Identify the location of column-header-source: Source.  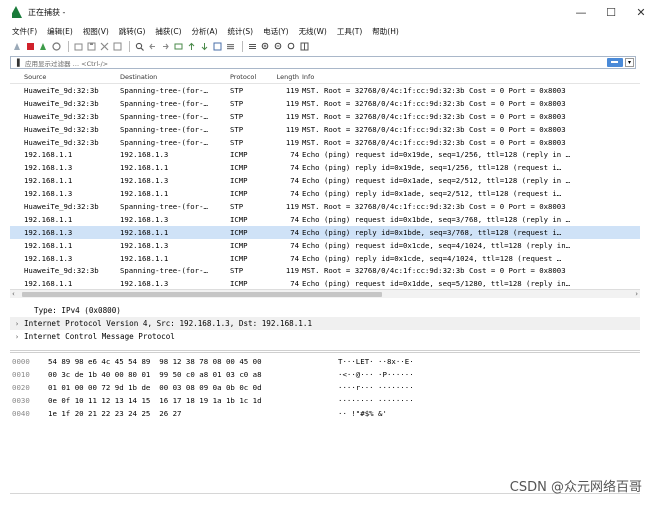
(65, 77).